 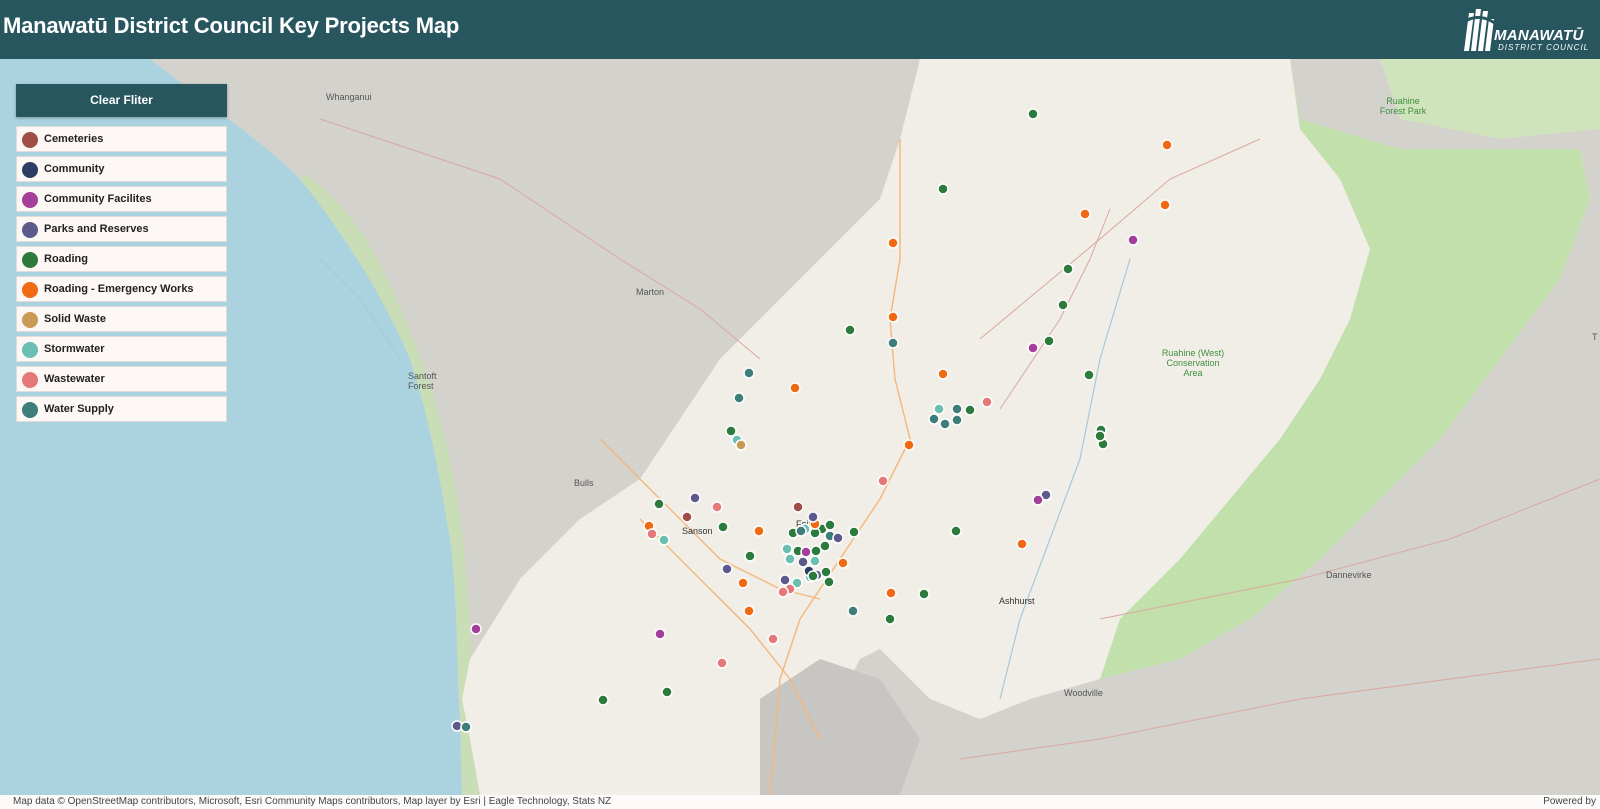 I want to click on council-logo: MANAWATŪ DISTRICT COUNCIL, so click(x=1528, y=30).